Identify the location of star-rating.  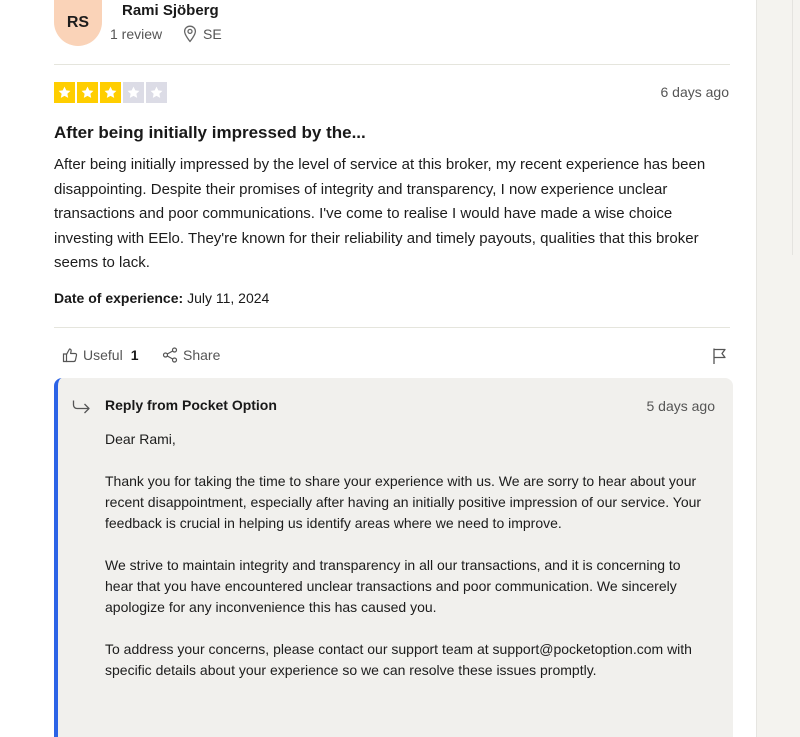
(110, 92).